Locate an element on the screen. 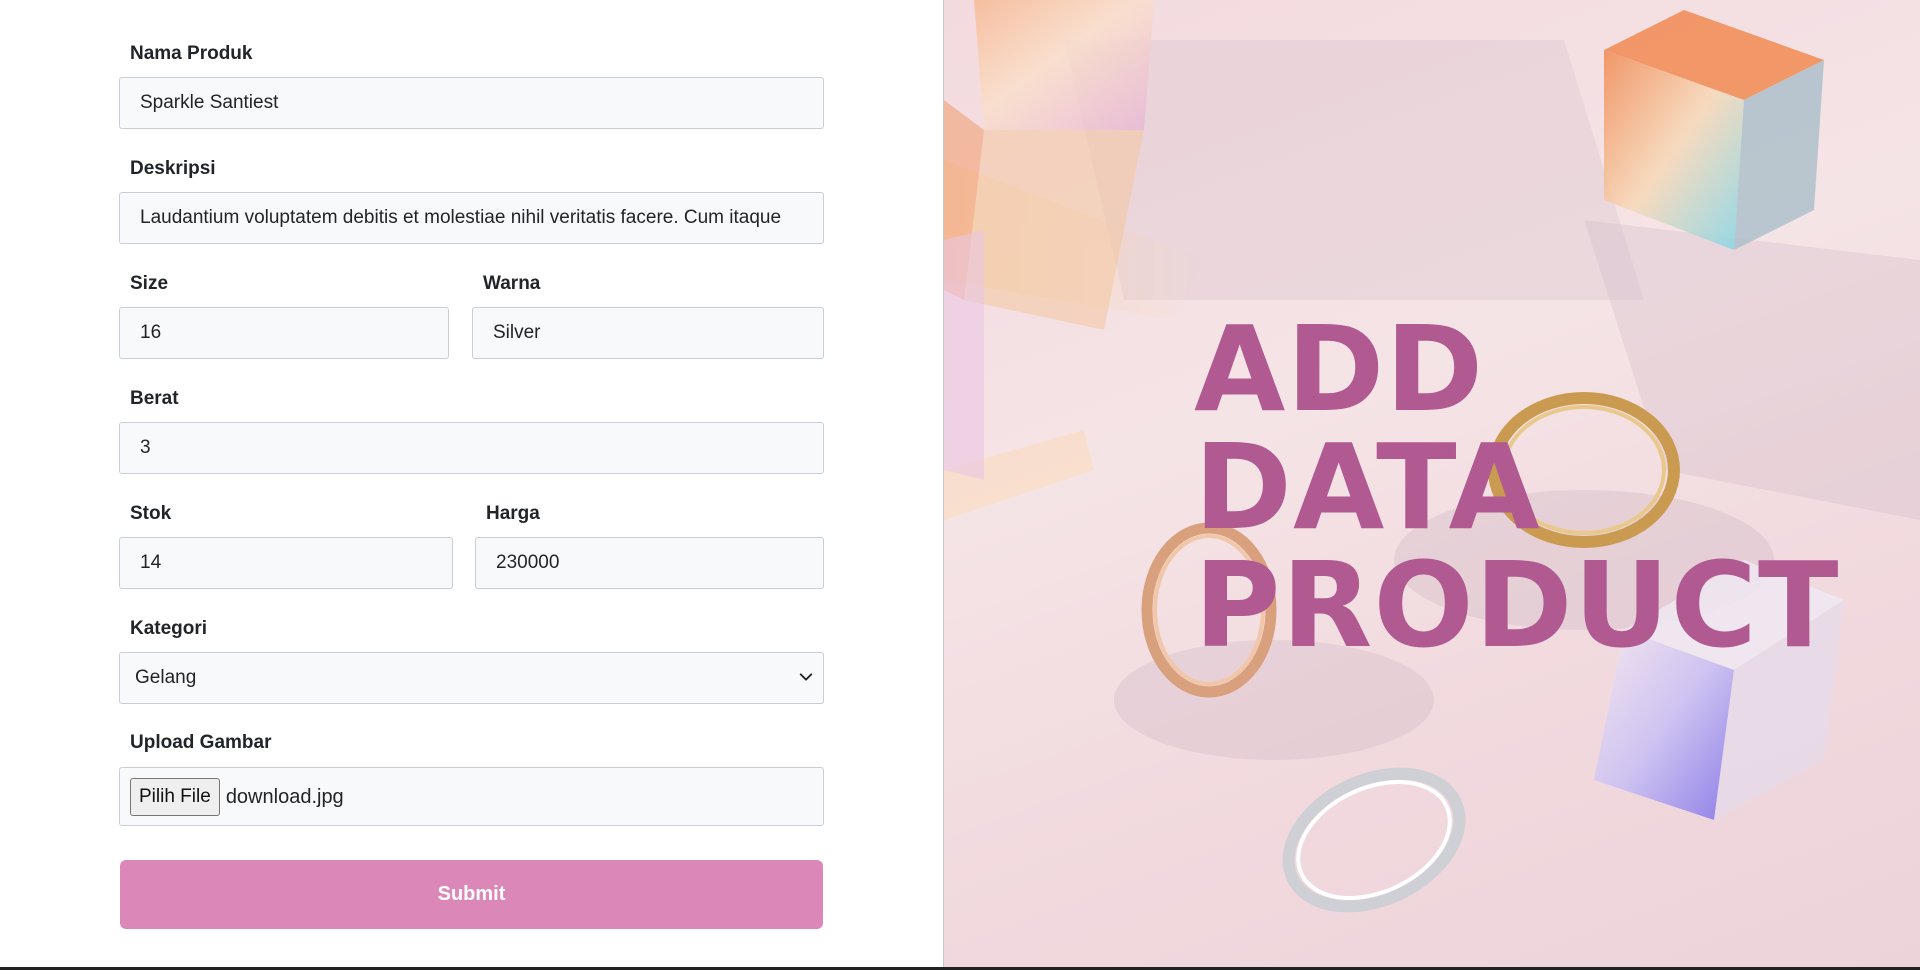  deskripsi-label: Deskripsi is located at coordinates (173, 168).